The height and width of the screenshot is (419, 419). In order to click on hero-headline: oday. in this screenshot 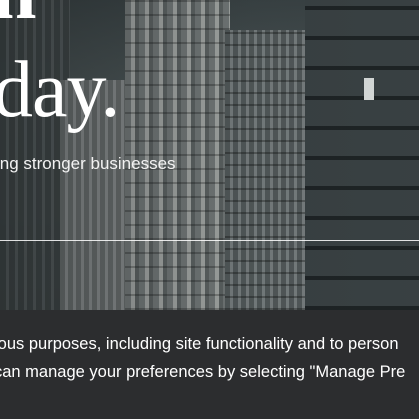, I will do `click(60, 90)`.